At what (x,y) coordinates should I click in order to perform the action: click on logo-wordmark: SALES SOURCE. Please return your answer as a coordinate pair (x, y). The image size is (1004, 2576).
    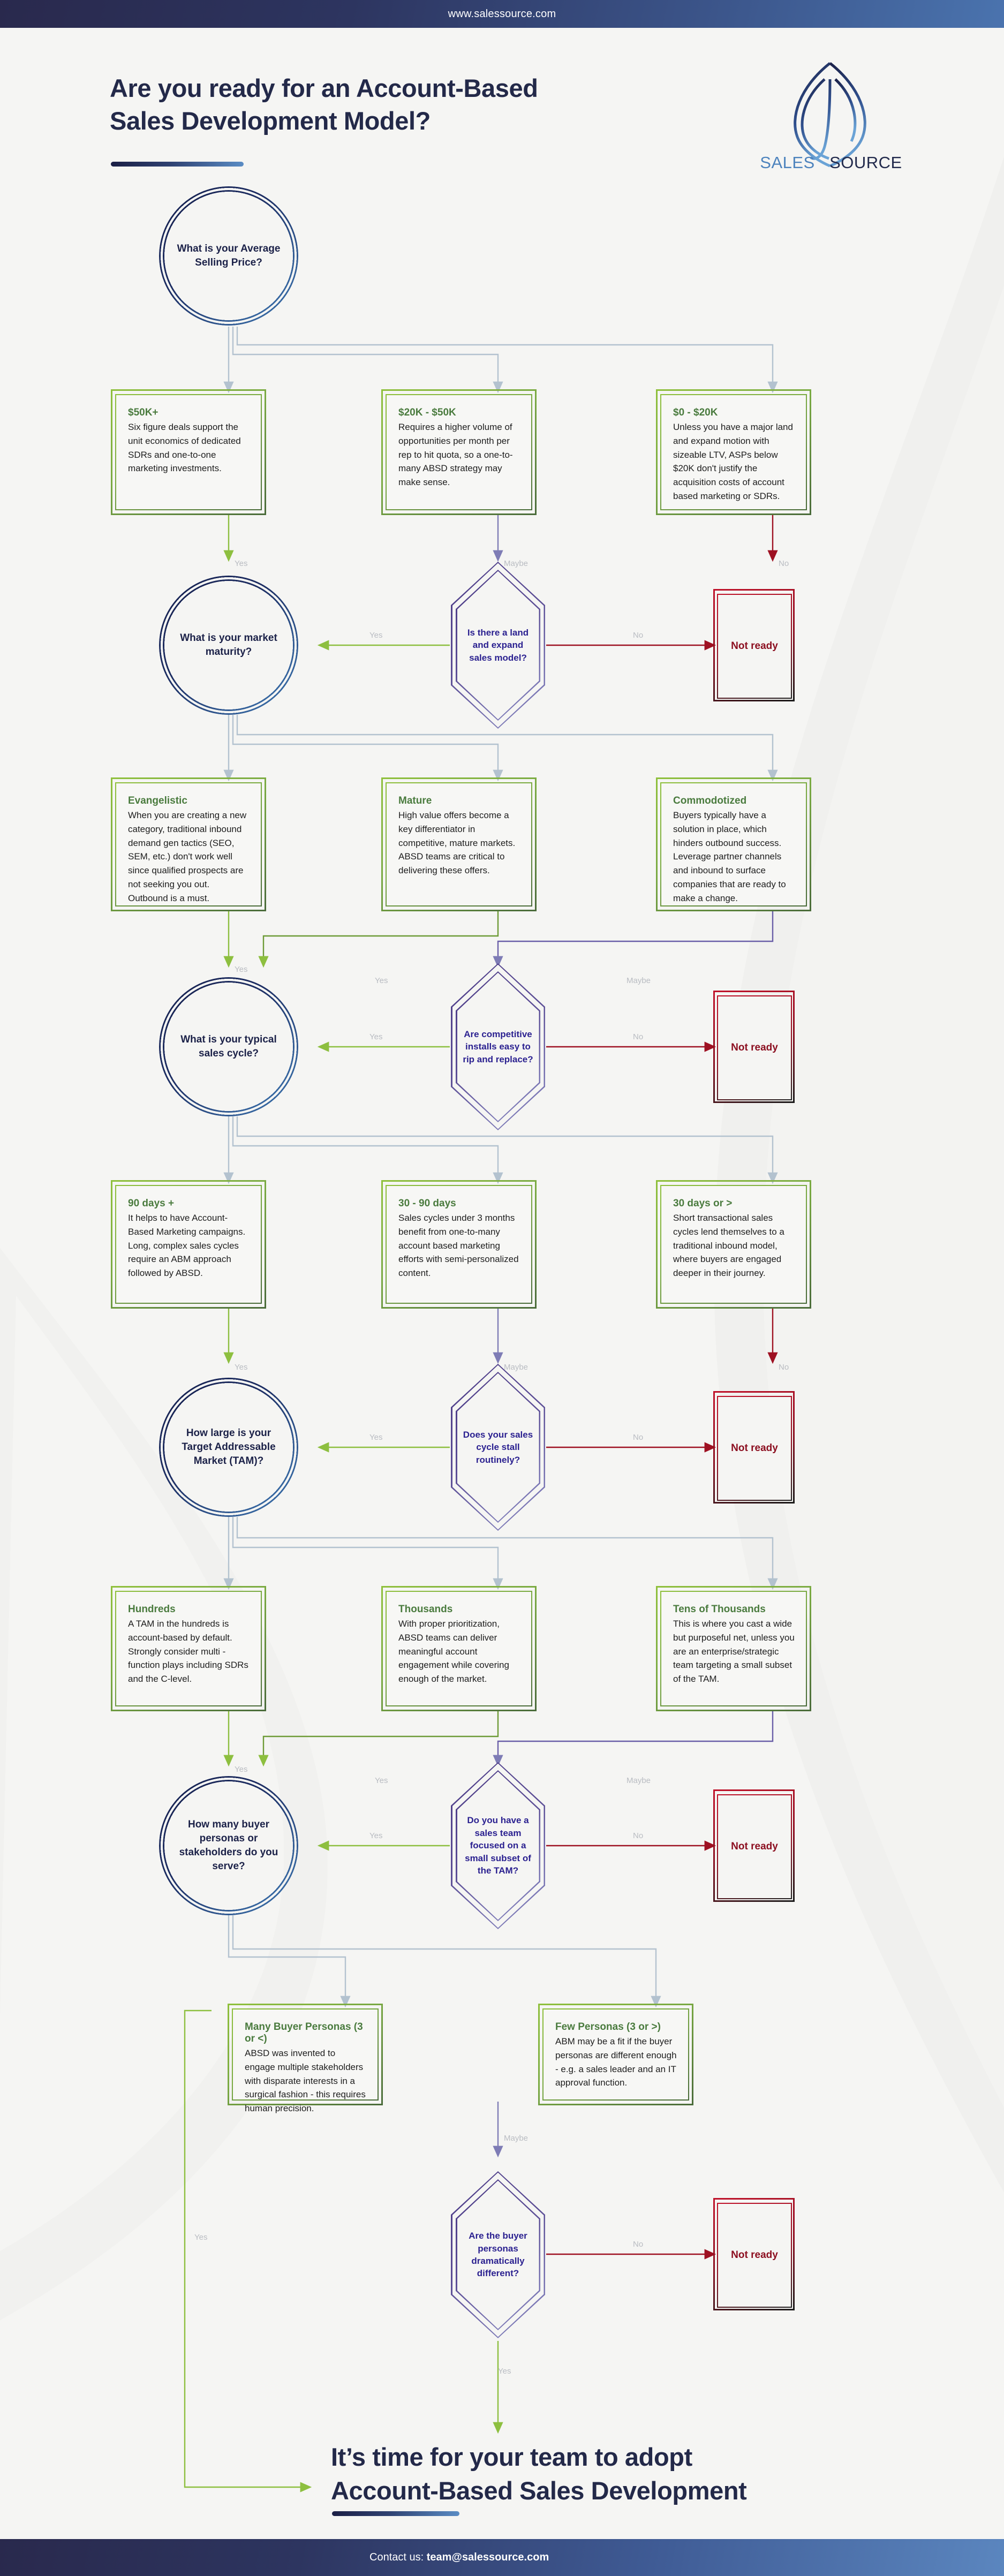
    Looking at the image, I should click on (831, 162).